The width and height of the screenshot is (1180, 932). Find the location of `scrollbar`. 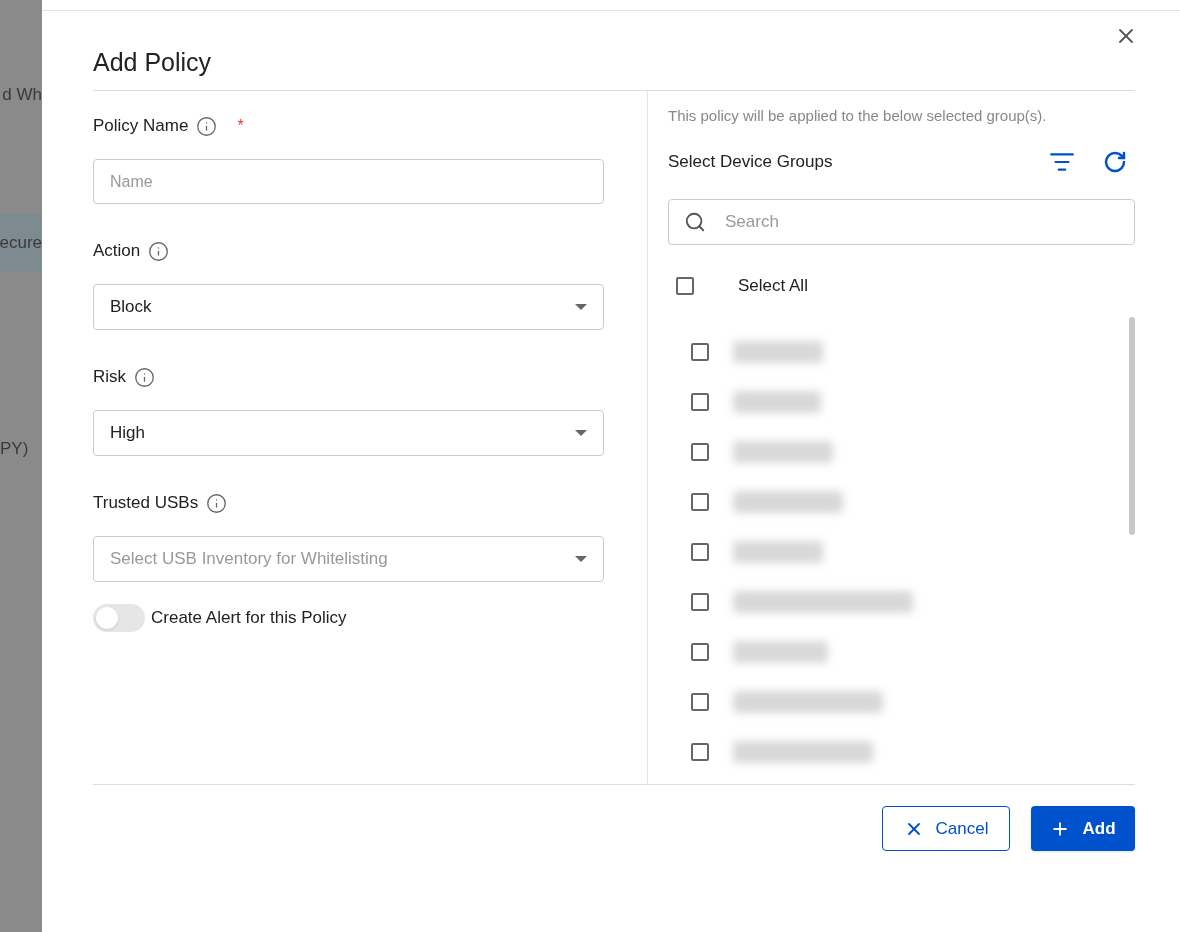

scrollbar is located at coordinates (1132, 425).